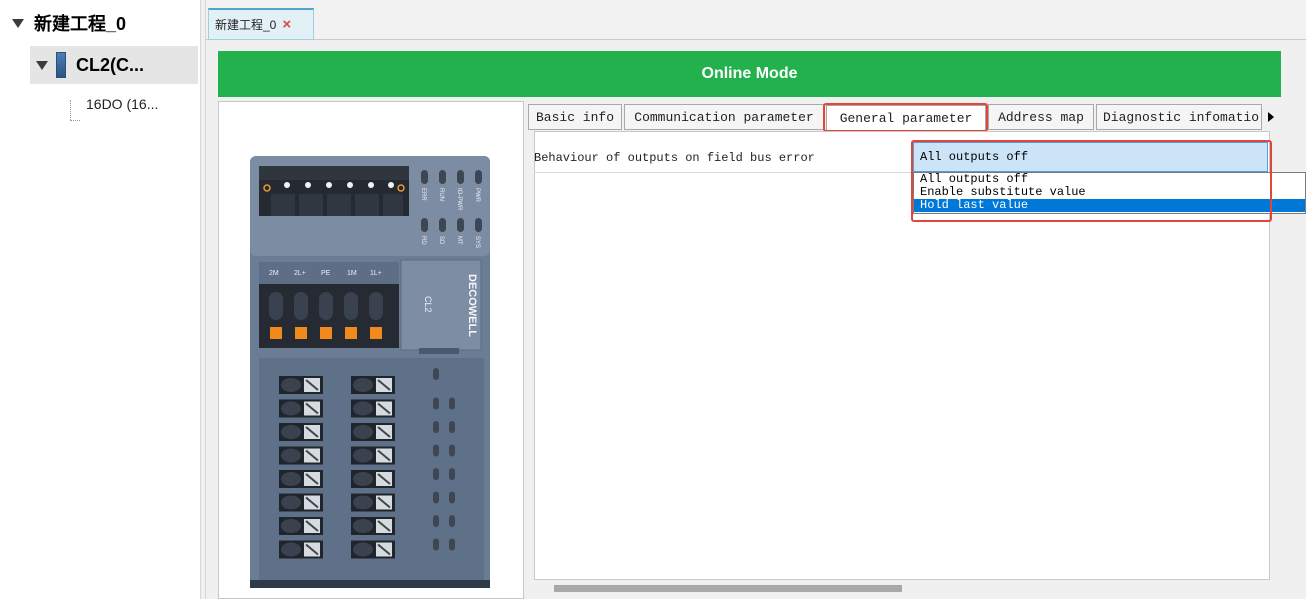  What do you see at coordinates (376, 273) in the screenshot?
I see `terminal-label: 1L+` at bounding box center [376, 273].